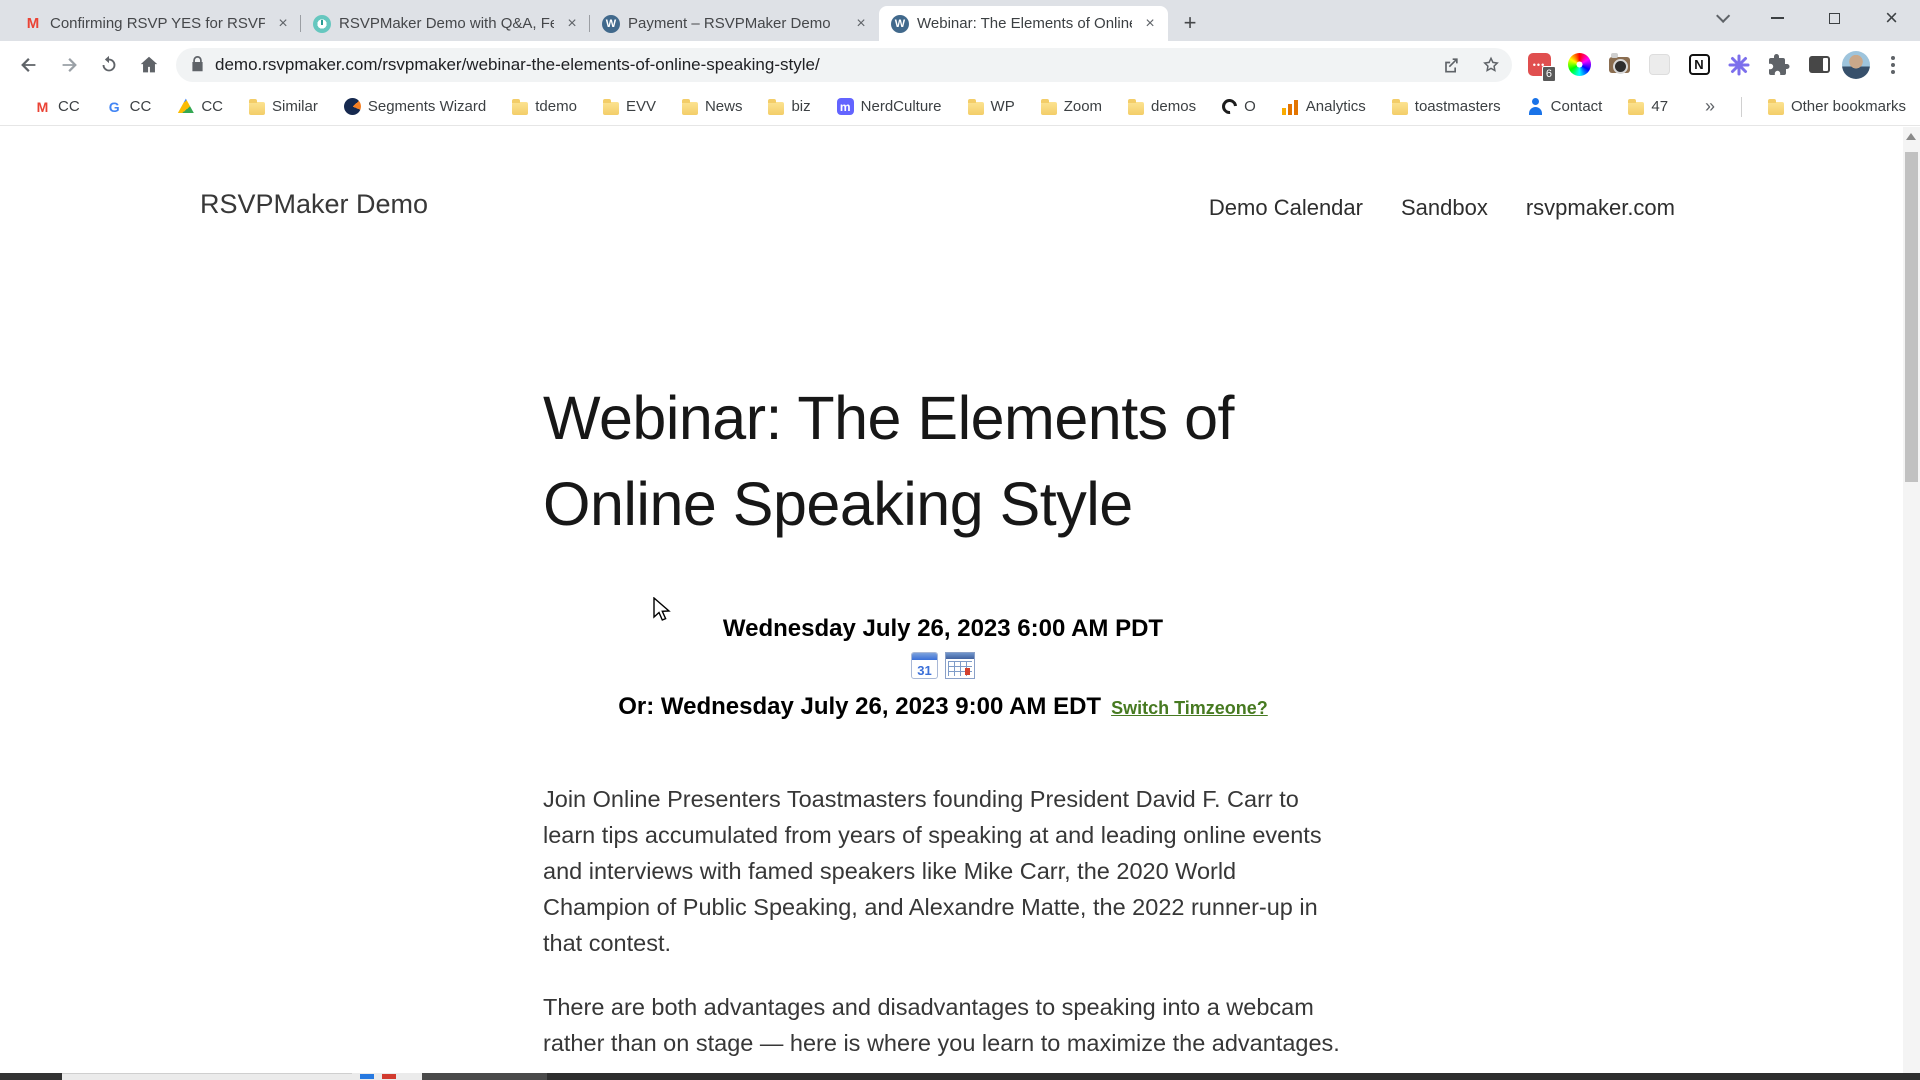 The height and width of the screenshot is (1080, 1920). I want to click on bookmark-label: Contact, so click(1576, 106).